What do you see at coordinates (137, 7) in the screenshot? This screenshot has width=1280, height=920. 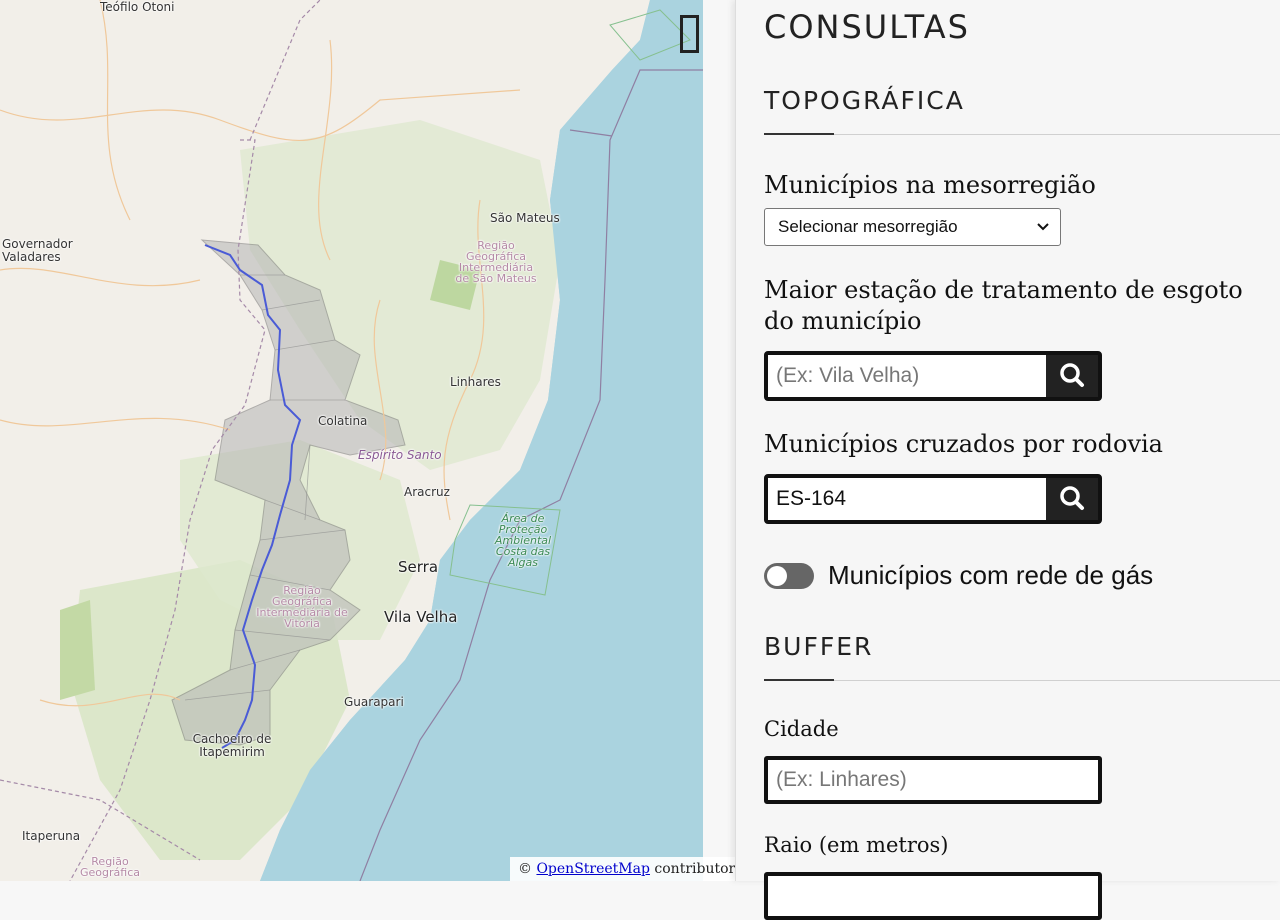 I see `map-label-teofilo-otoni: Teófilo Otoni` at bounding box center [137, 7].